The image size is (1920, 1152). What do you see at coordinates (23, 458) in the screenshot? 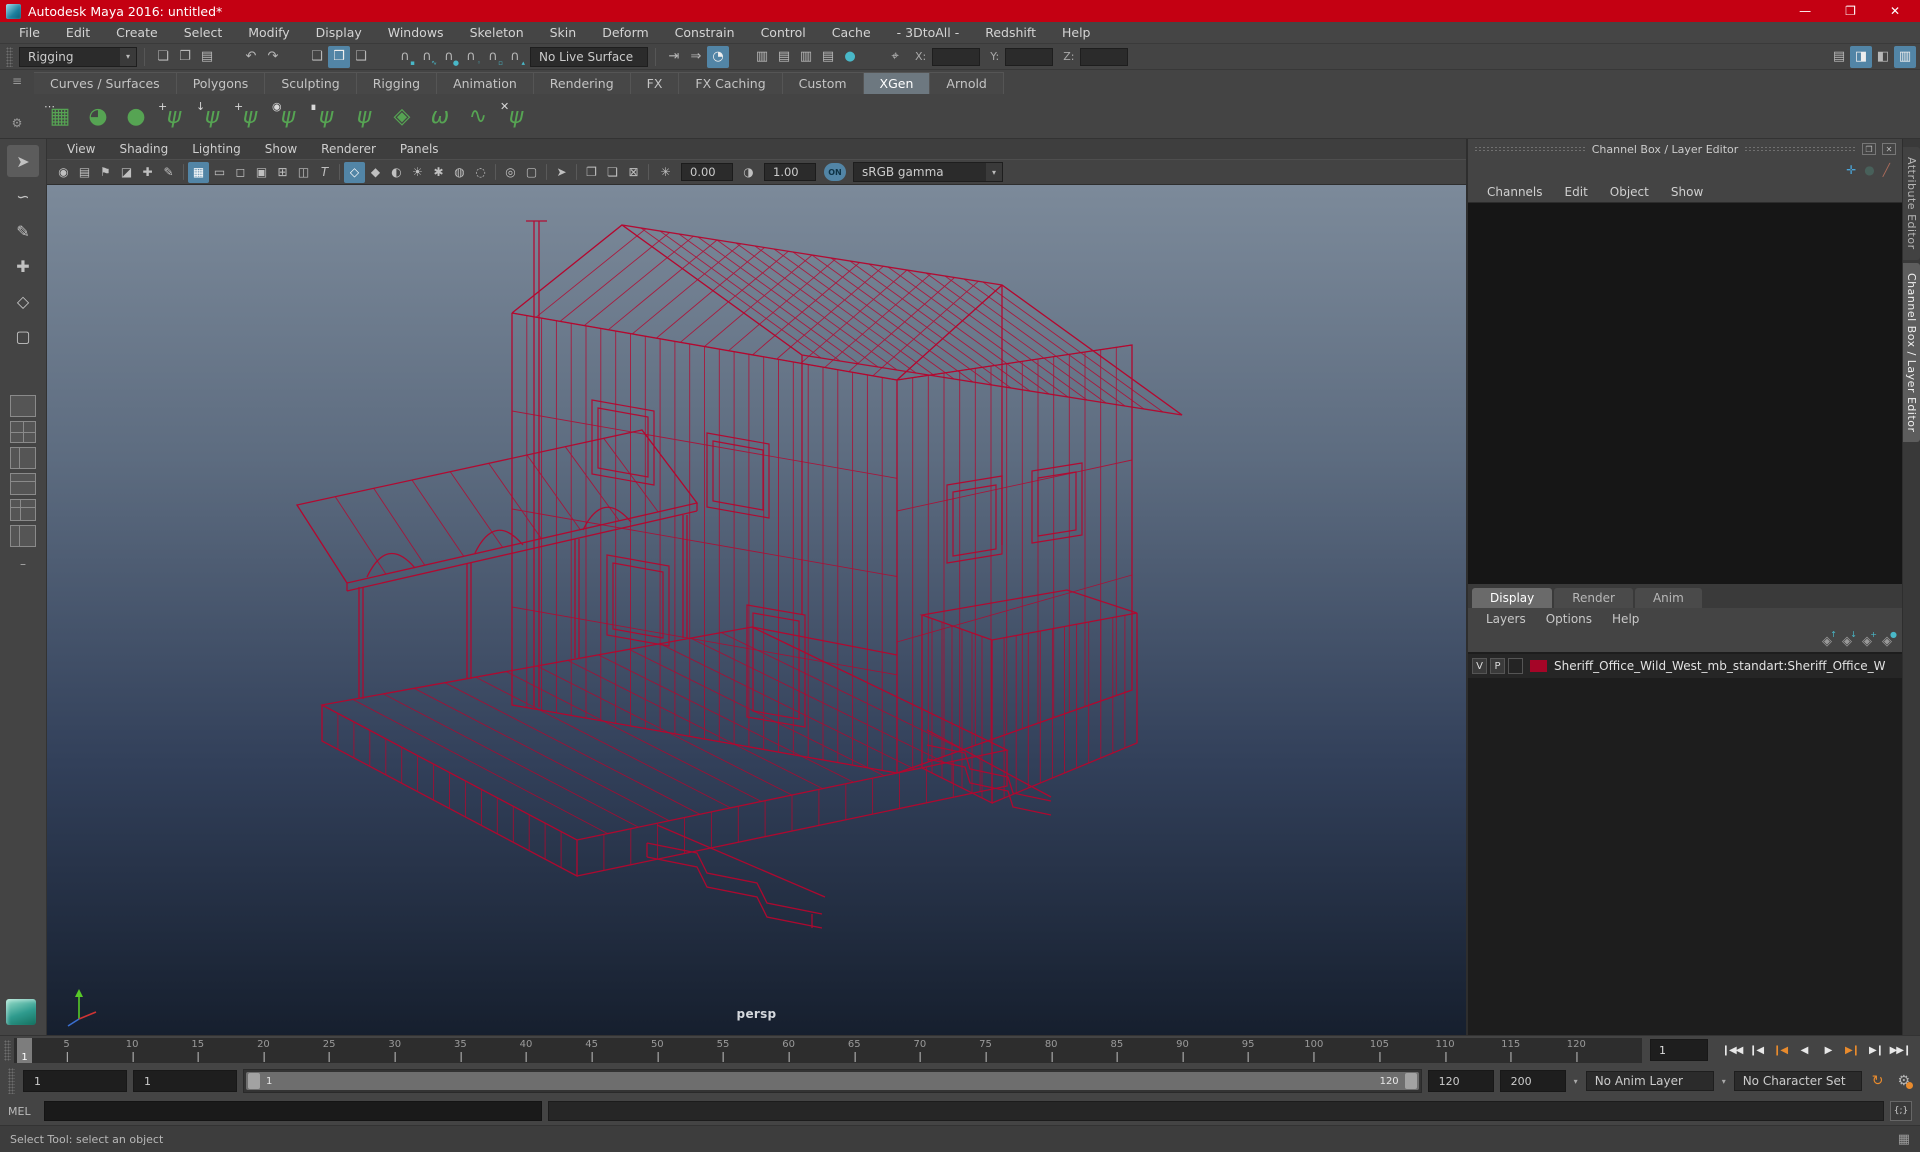
I see `layout-two-pane-side-button` at bounding box center [23, 458].